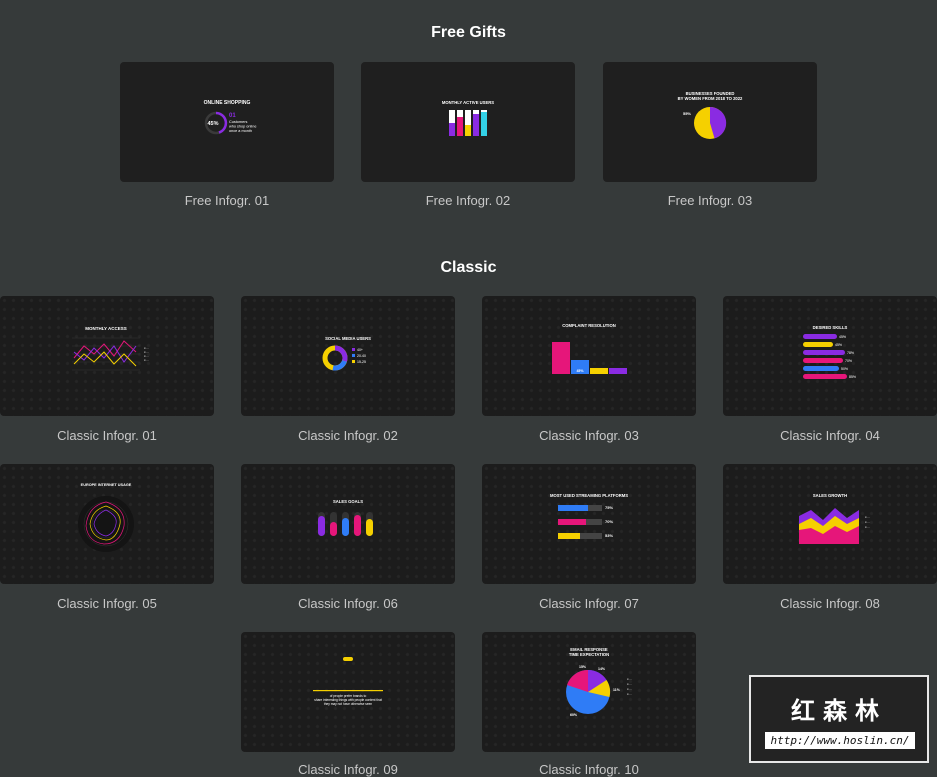  What do you see at coordinates (840, 740) in the screenshot?
I see `watermark-url: http://www.hoslin.cn/` at bounding box center [840, 740].